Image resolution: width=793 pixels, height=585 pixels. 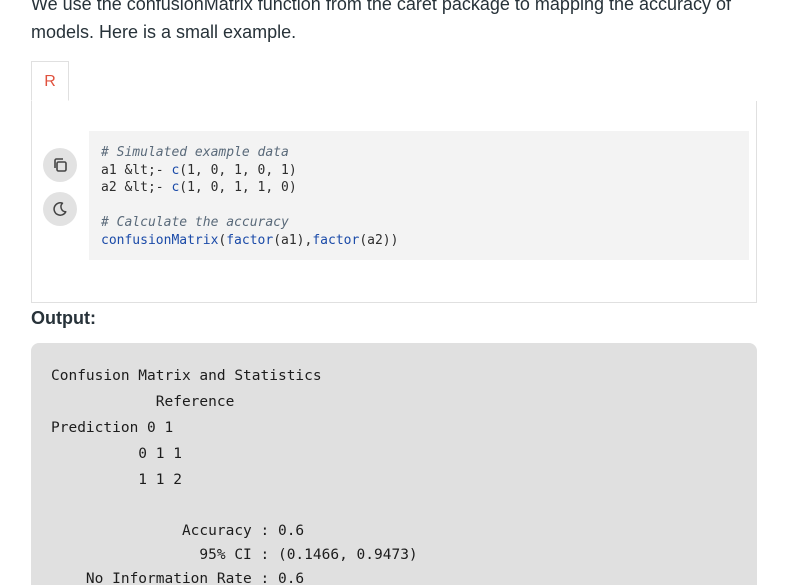 I want to click on copy-code-button, so click(x=60, y=165).